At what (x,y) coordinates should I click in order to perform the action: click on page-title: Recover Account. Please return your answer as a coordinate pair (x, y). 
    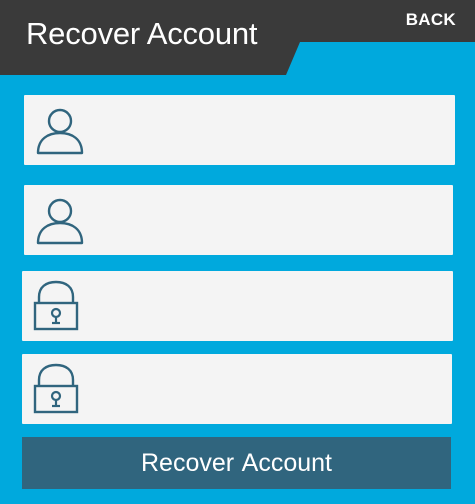
    Looking at the image, I should click on (142, 33).